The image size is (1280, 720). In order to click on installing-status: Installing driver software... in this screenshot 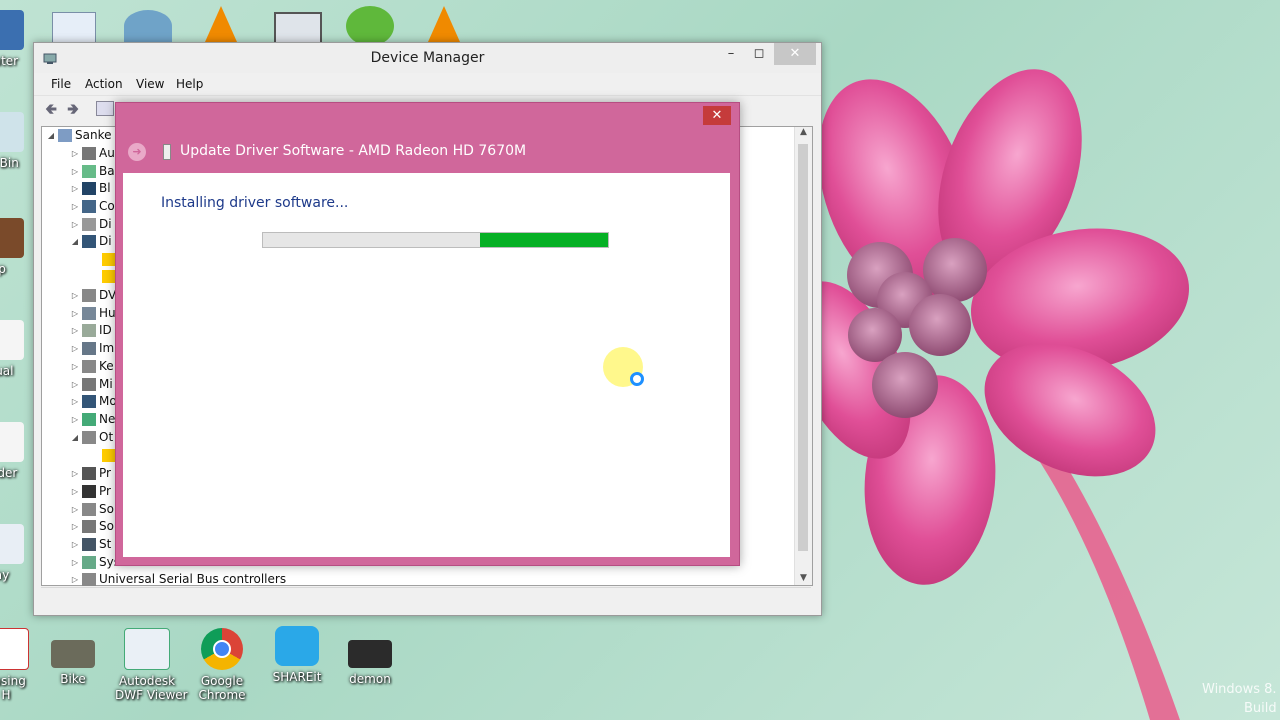, I will do `click(255, 203)`.